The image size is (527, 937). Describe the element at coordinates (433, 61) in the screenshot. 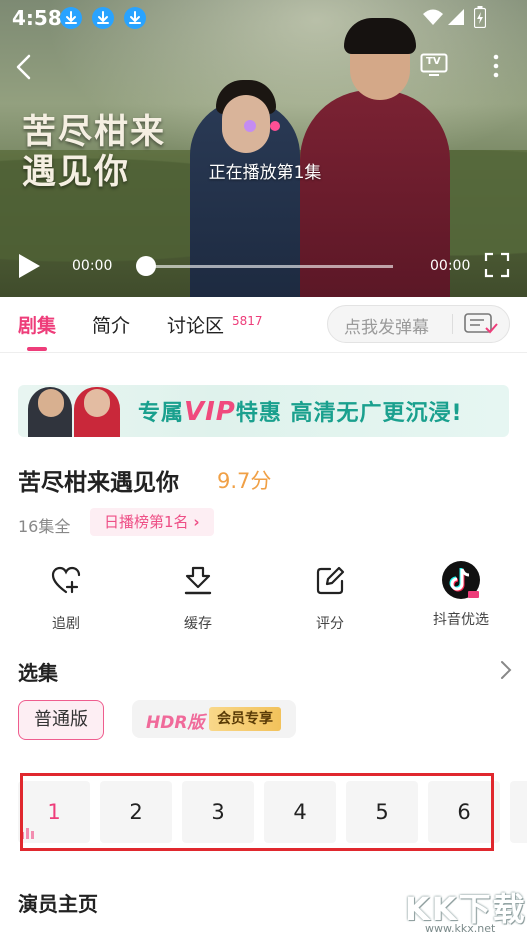

I see `tv-label: TV` at that location.